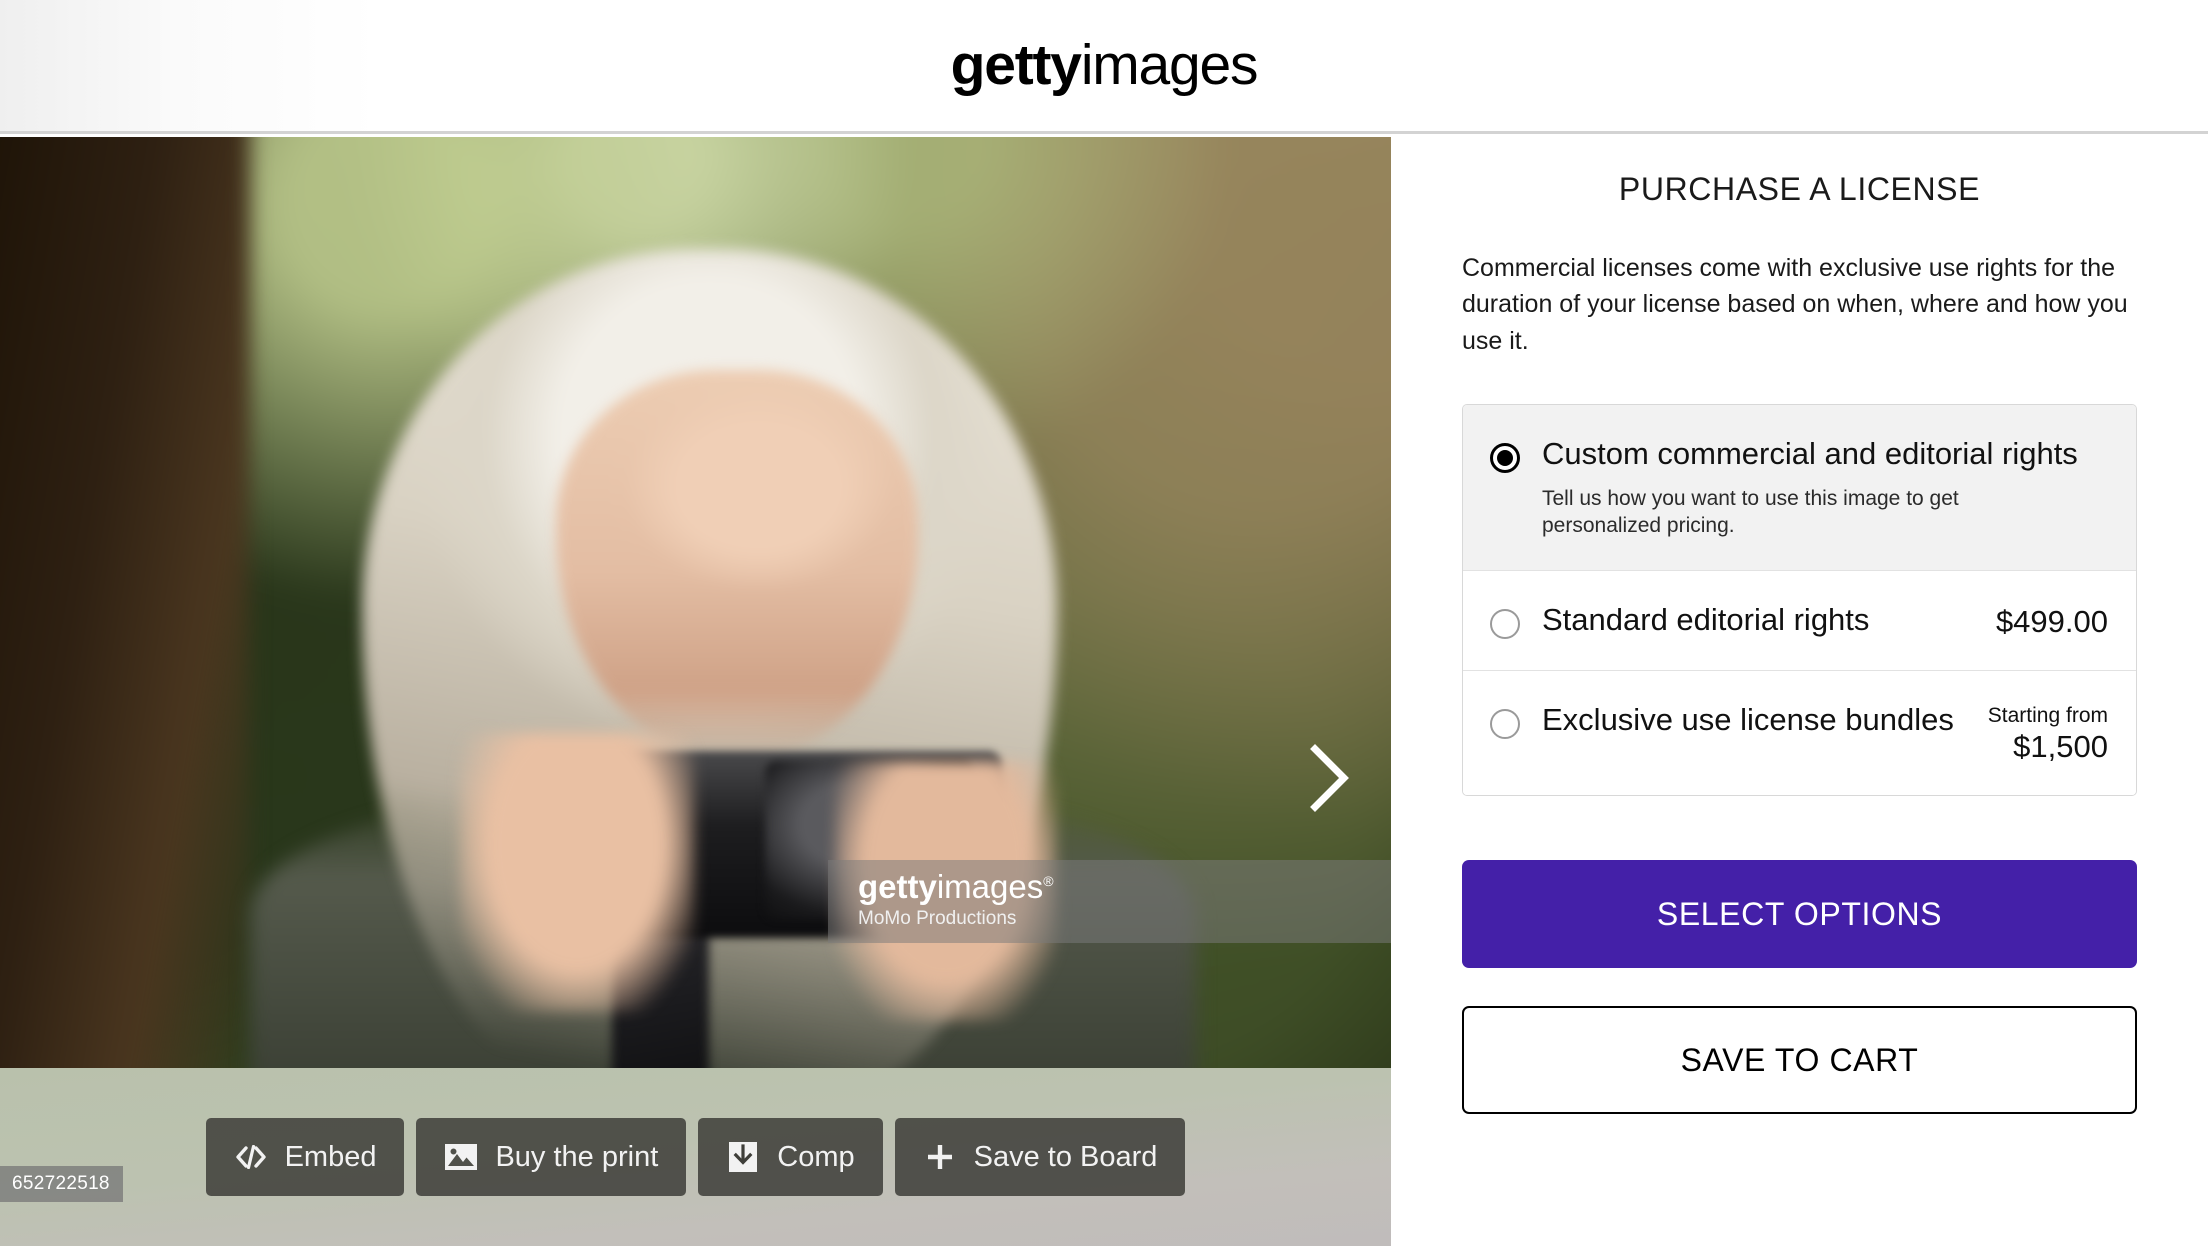 This screenshot has height=1246, width=2208. What do you see at coordinates (2047, 715) in the screenshot?
I see `license-option-price-prefix: Starting from` at bounding box center [2047, 715].